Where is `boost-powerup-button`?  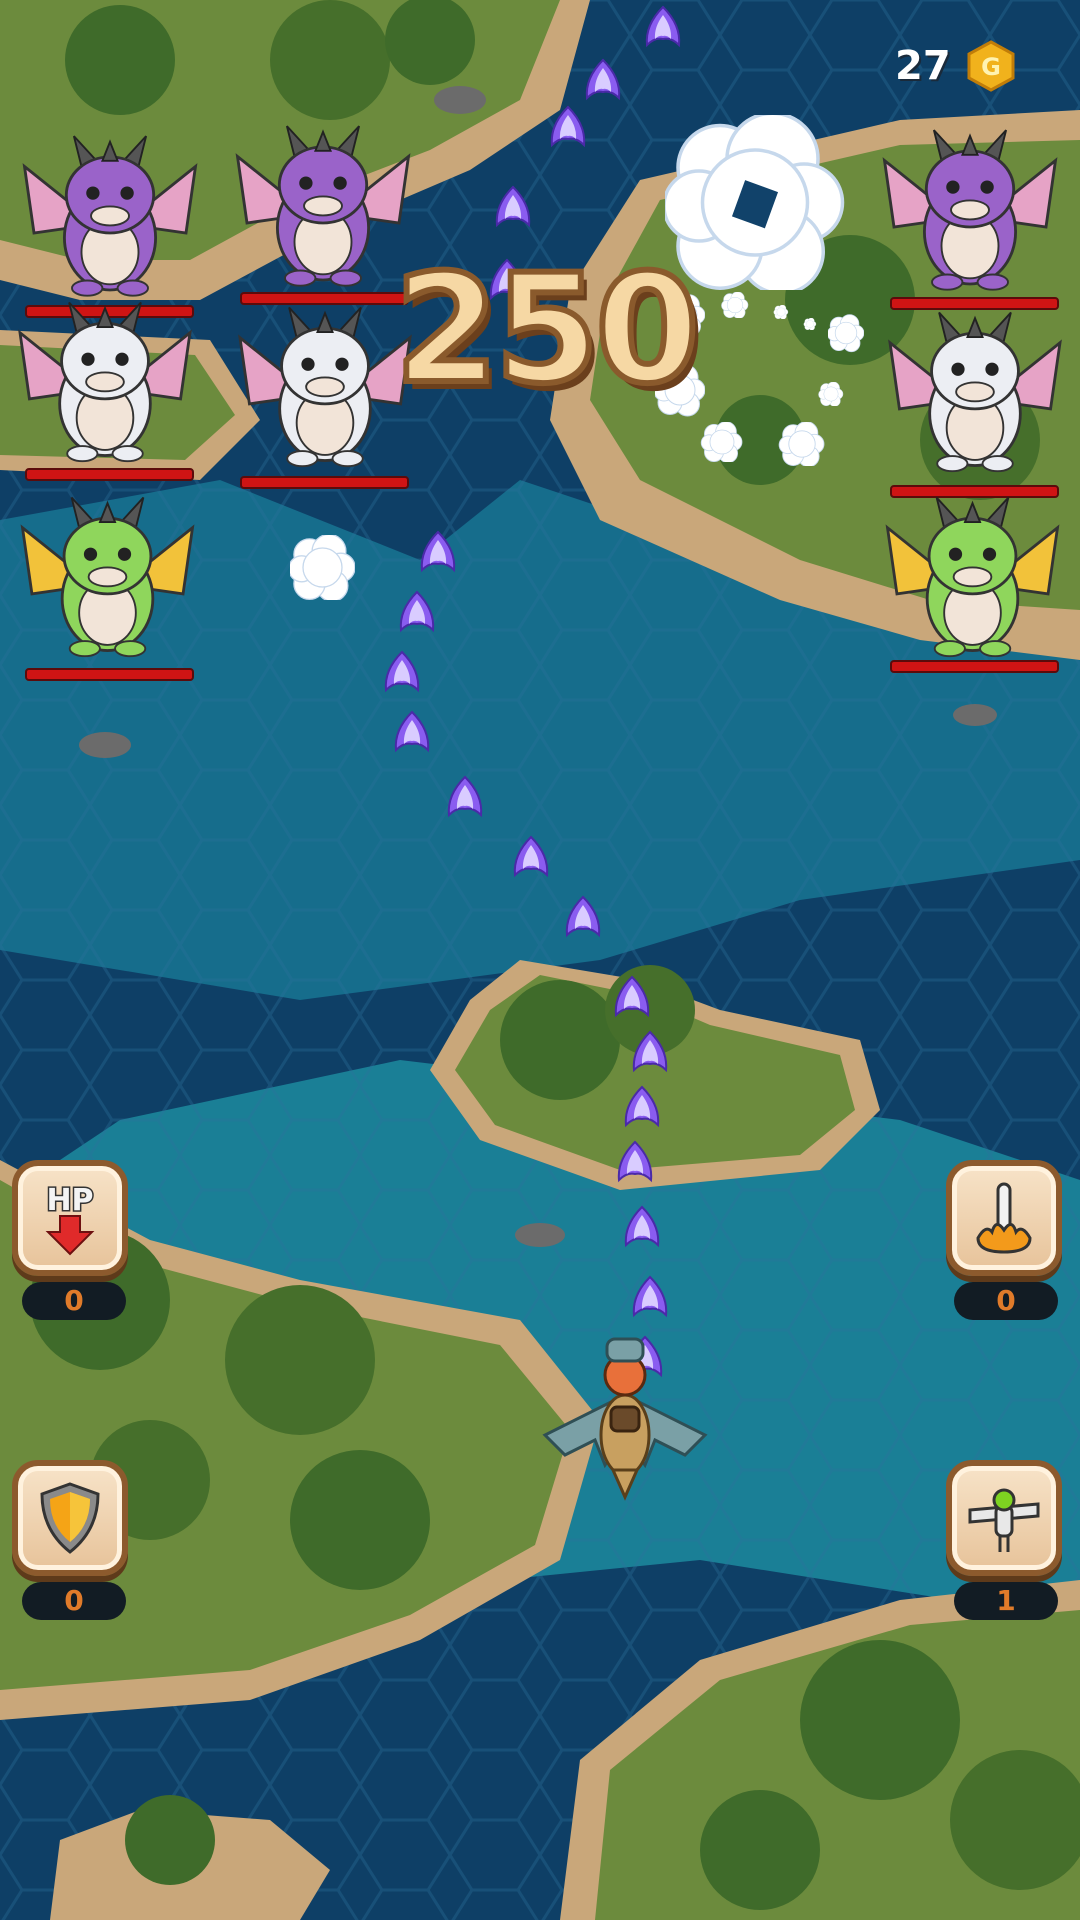
boost-powerup-button is located at coordinates (1004, 1218).